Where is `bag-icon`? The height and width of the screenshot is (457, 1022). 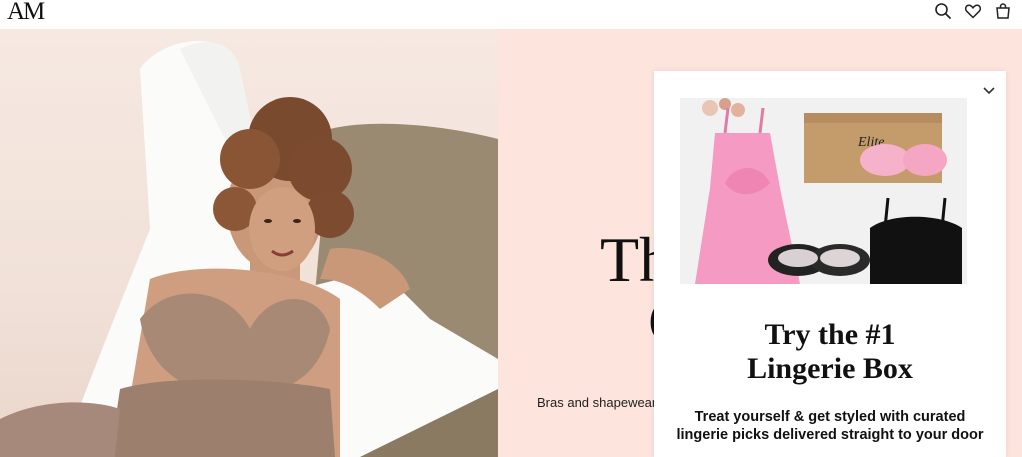 bag-icon is located at coordinates (1003, 11).